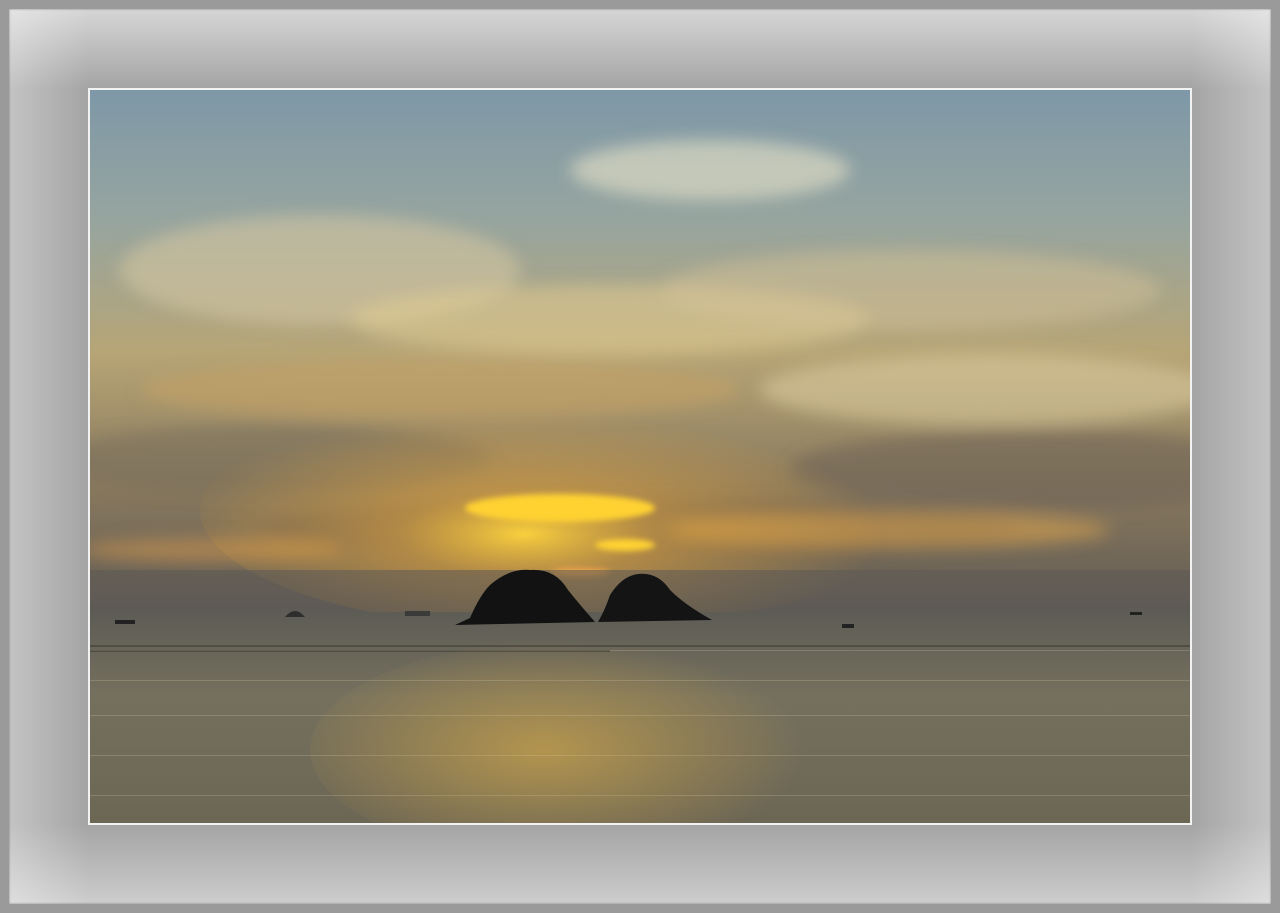 Image resolution: width=1280 pixels, height=913 pixels. I want to click on boat-middle, so click(848, 626).